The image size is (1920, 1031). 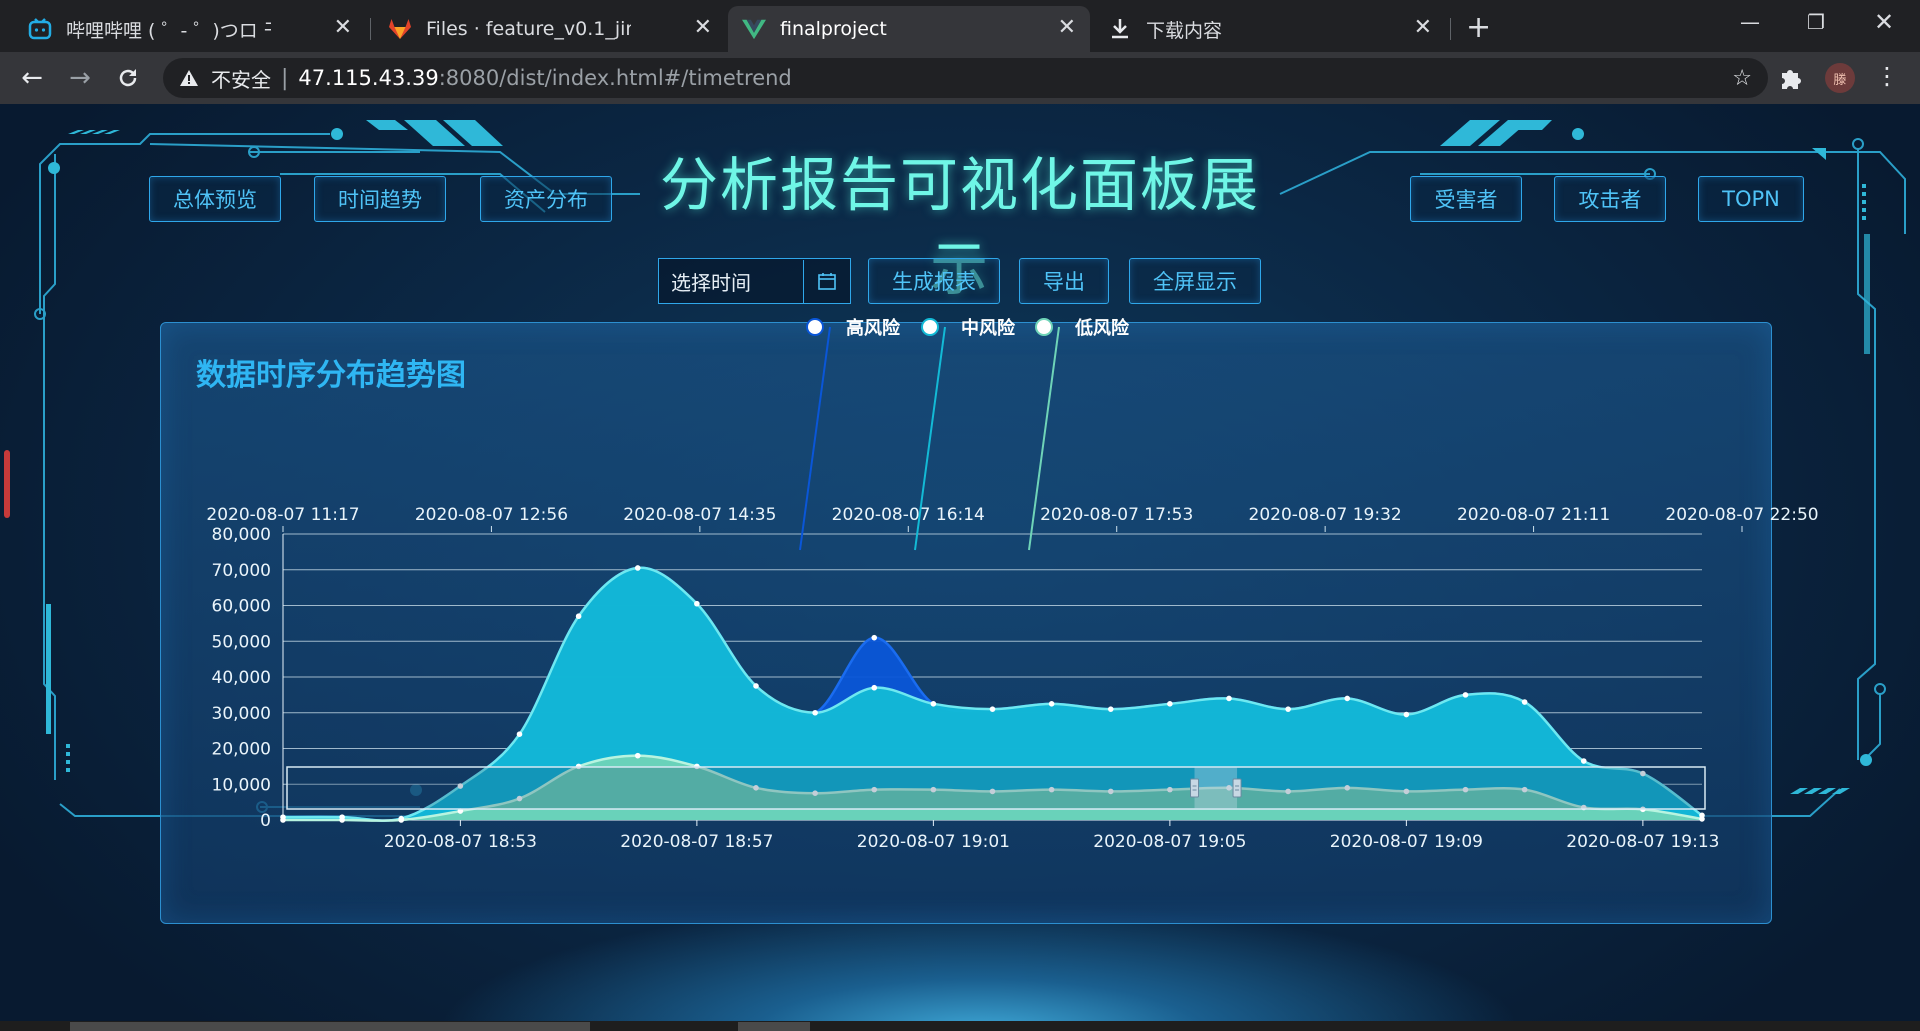 What do you see at coordinates (80, 78) in the screenshot?
I see `forward-button: →` at bounding box center [80, 78].